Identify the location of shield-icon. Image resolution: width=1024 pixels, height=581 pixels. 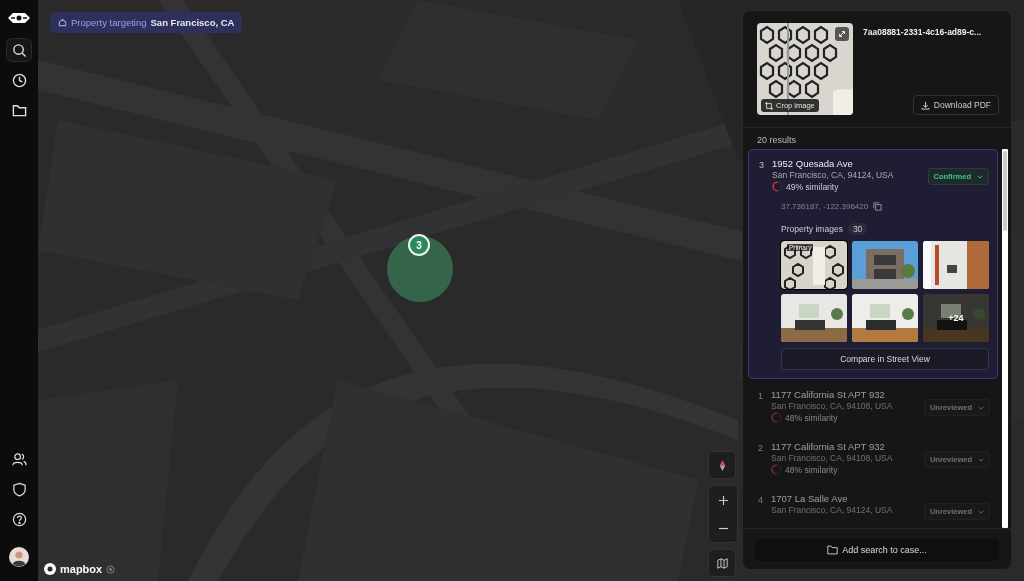
(19, 489).